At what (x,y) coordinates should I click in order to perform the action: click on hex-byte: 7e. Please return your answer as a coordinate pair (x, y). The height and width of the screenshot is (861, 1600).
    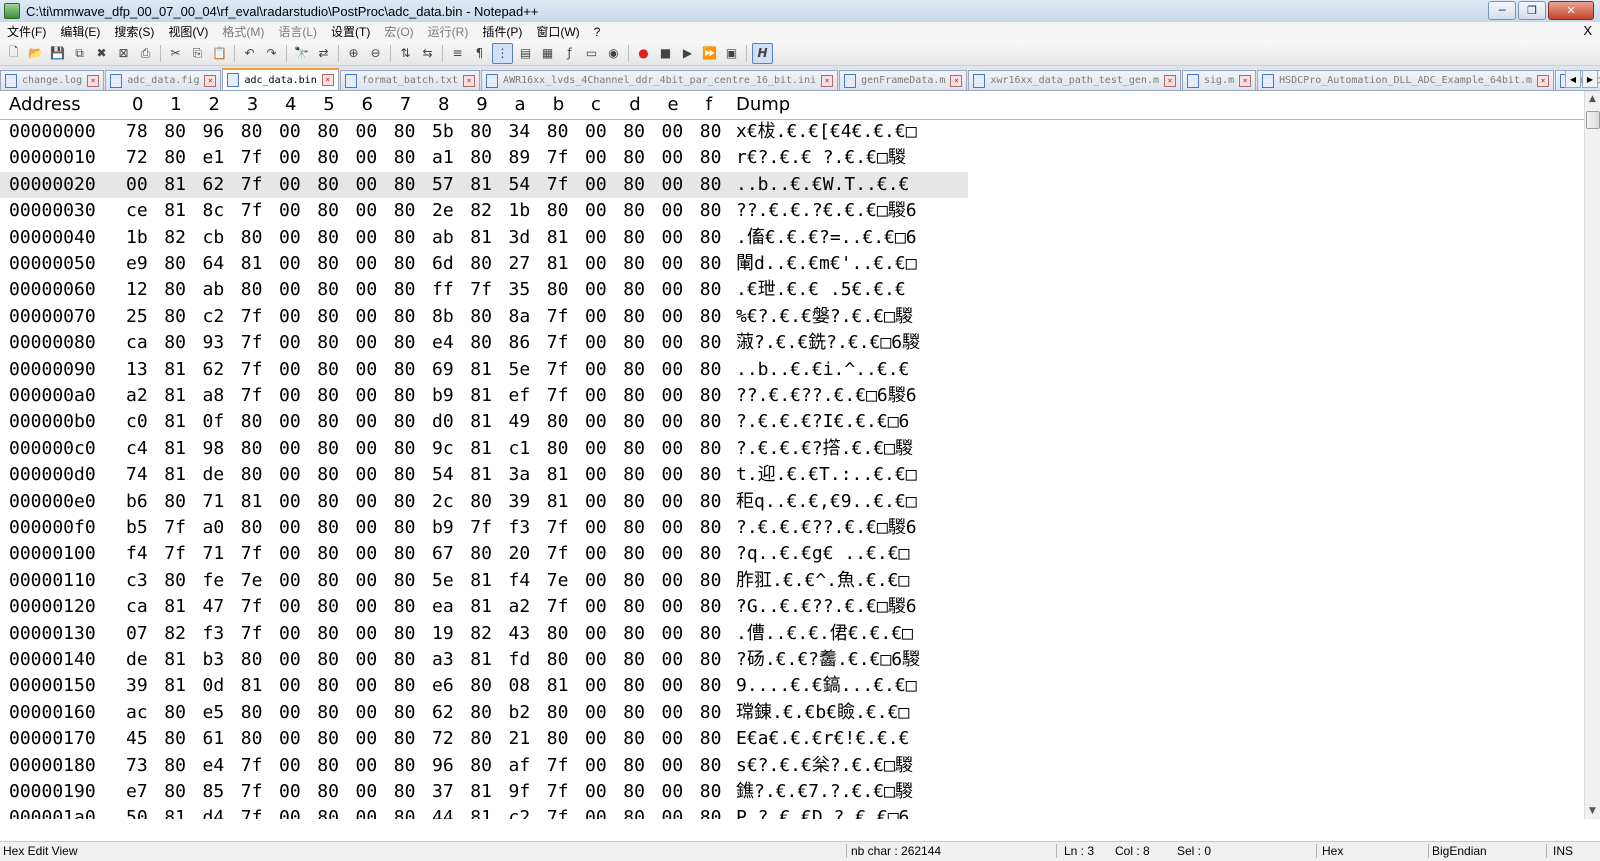
    Looking at the image, I should click on (252, 581).